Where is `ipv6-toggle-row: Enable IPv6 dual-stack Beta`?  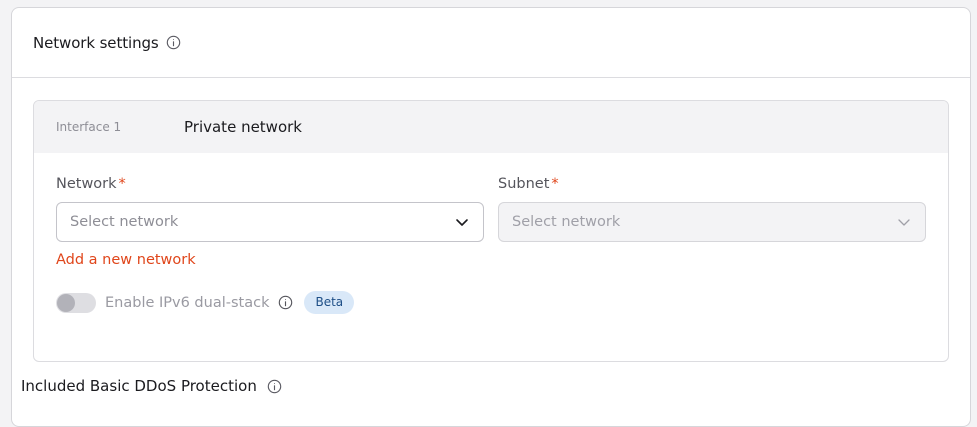 ipv6-toggle-row: Enable IPv6 dual-stack Beta is located at coordinates (205, 302).